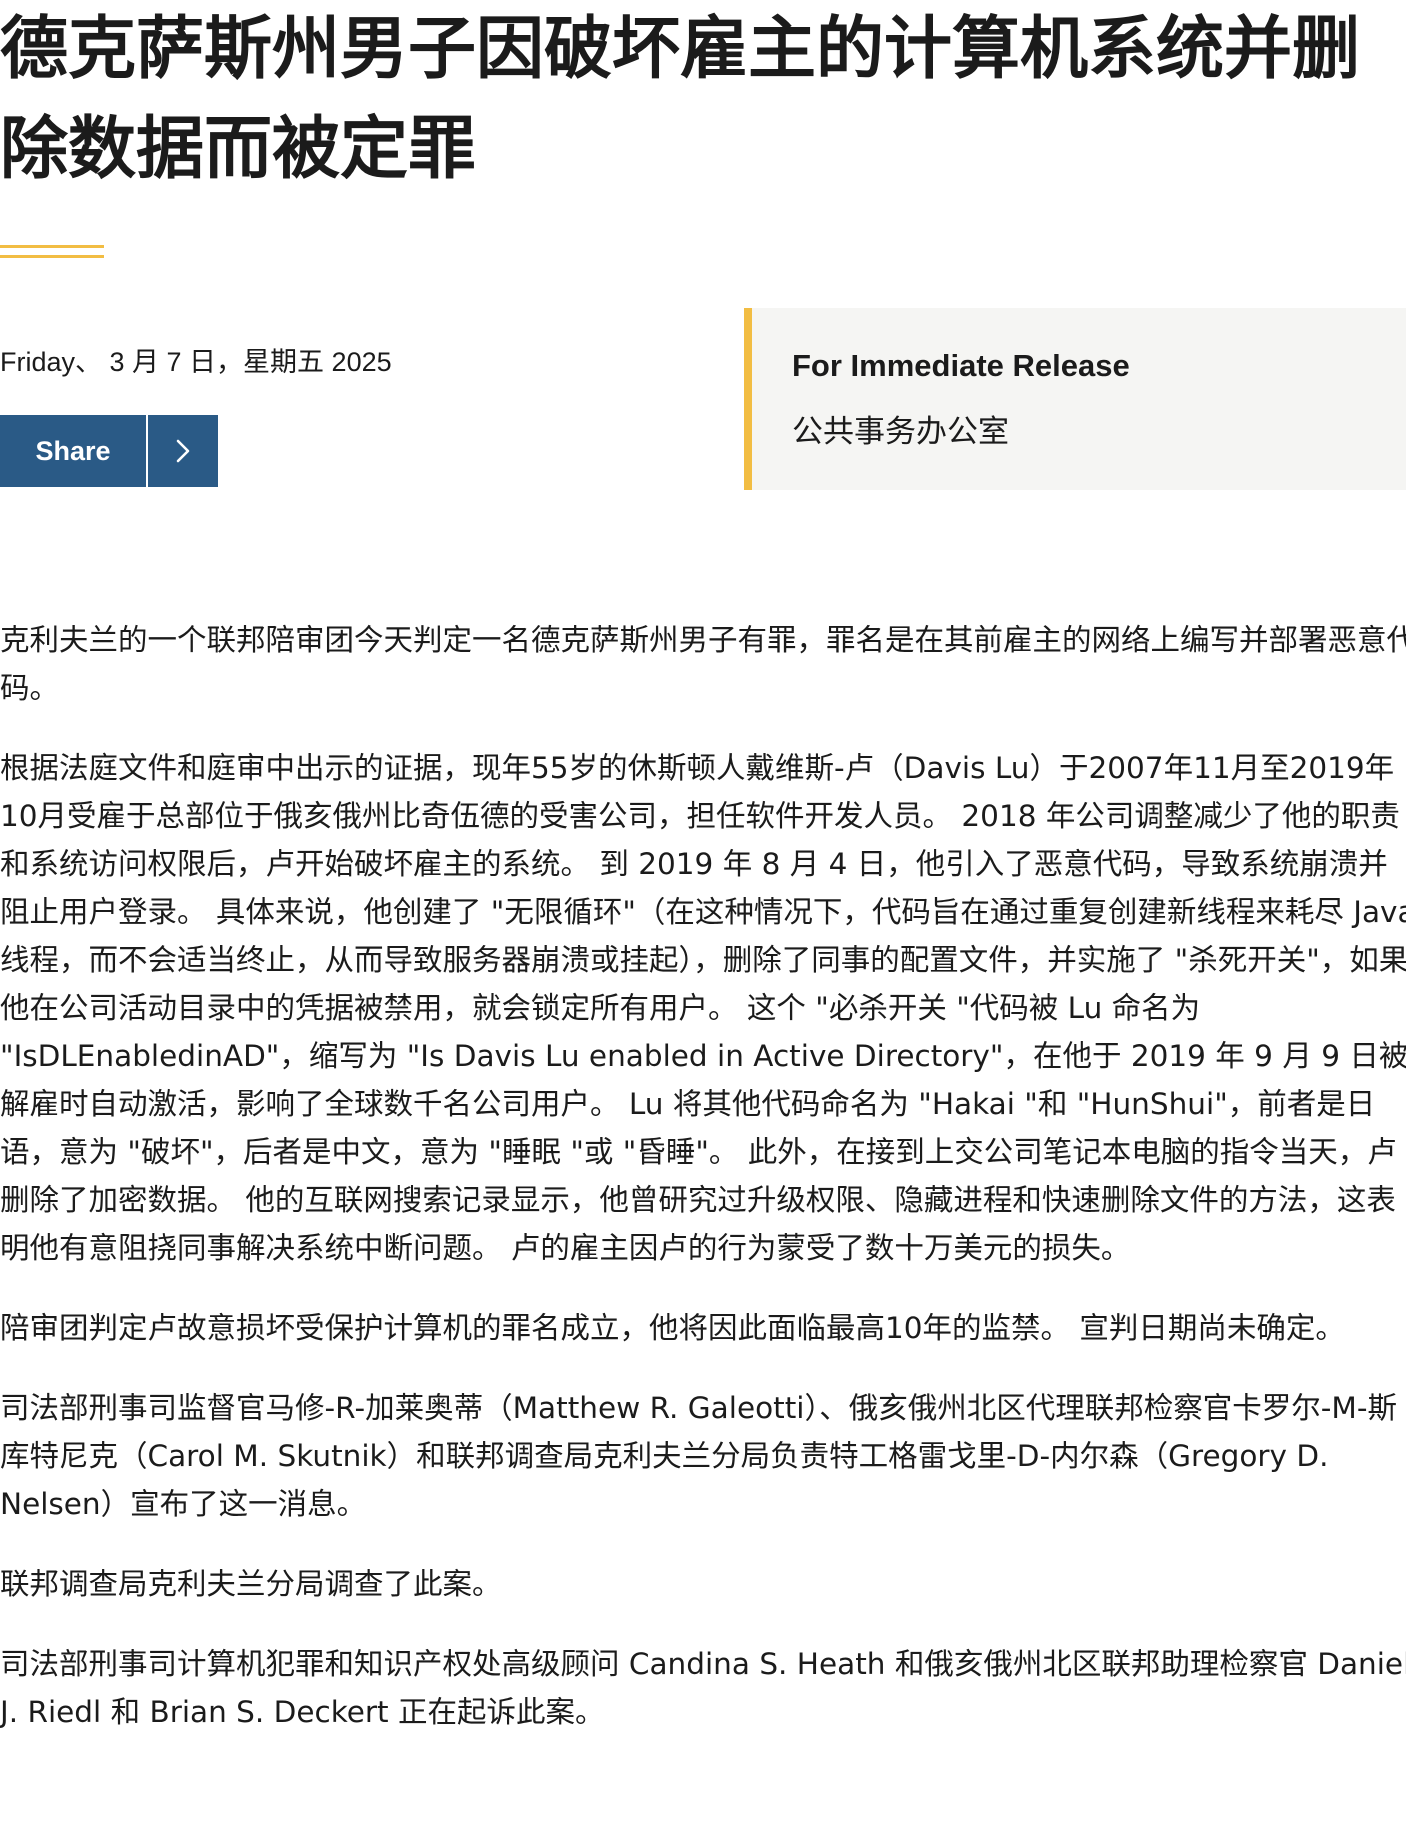 The width and height of the screenshot is (1406, 1832). Describe the element at coordinates (900, 432) in the screenshot. I see `release-office: 公共事务办公室` at that location.